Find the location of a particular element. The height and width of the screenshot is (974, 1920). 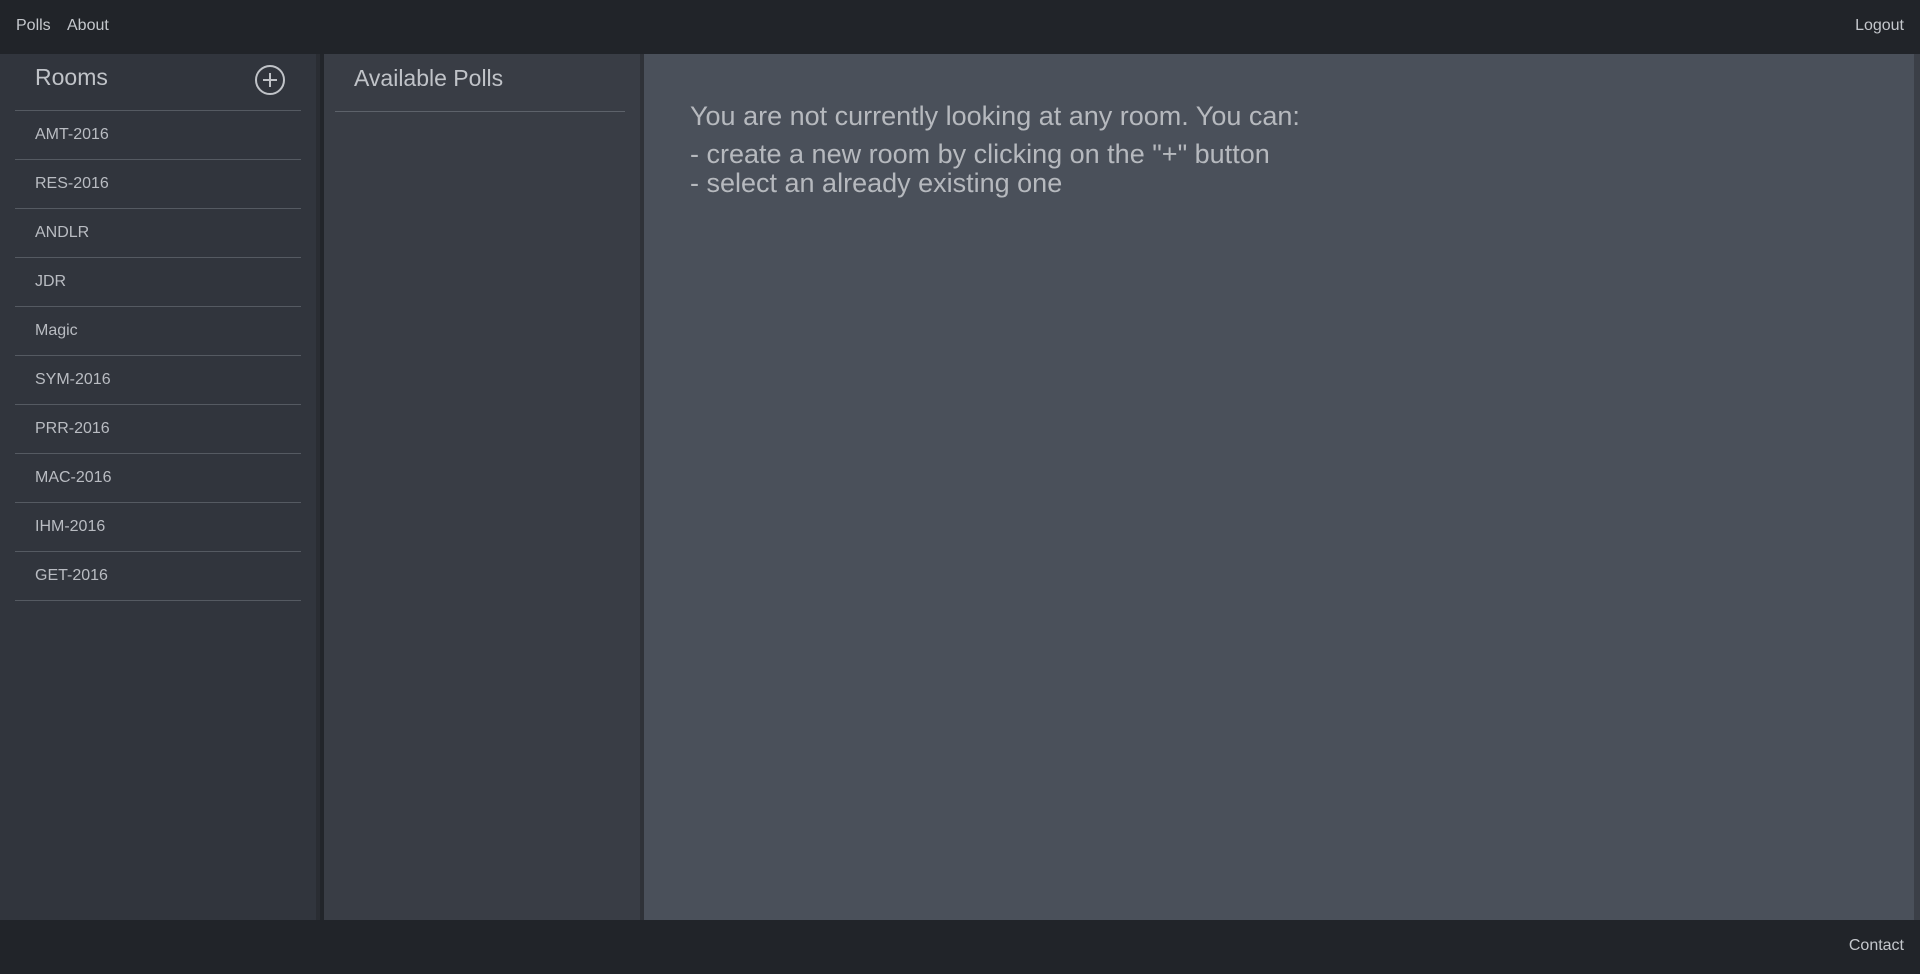

room-item: GET-2016 is located at coordinates (158, 576).